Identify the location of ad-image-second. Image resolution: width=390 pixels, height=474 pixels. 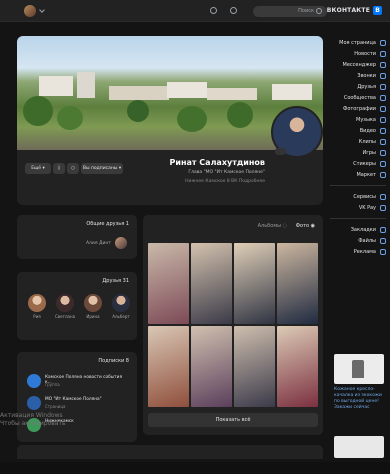
(359, 447).